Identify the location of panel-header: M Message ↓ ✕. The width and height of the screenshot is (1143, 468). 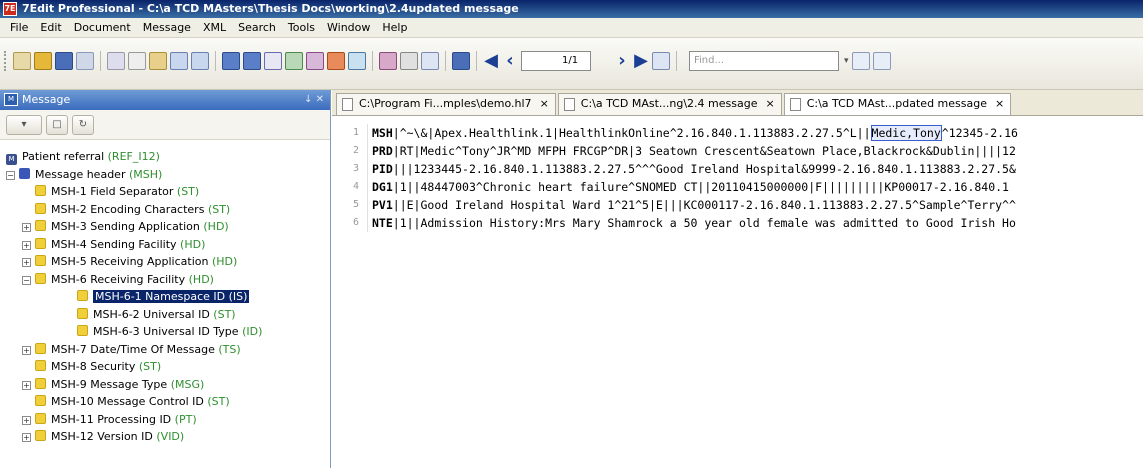
(165, 100).